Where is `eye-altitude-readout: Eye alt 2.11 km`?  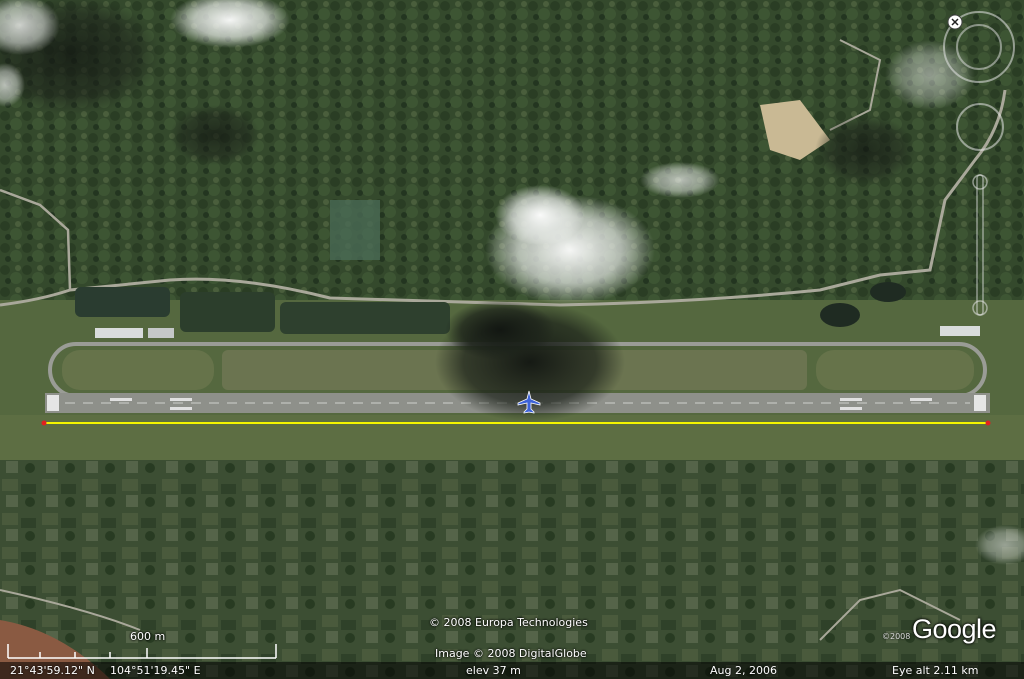
eye-altitude-readout: Eye alt 2.11 km is located at coordinates (935, 670).